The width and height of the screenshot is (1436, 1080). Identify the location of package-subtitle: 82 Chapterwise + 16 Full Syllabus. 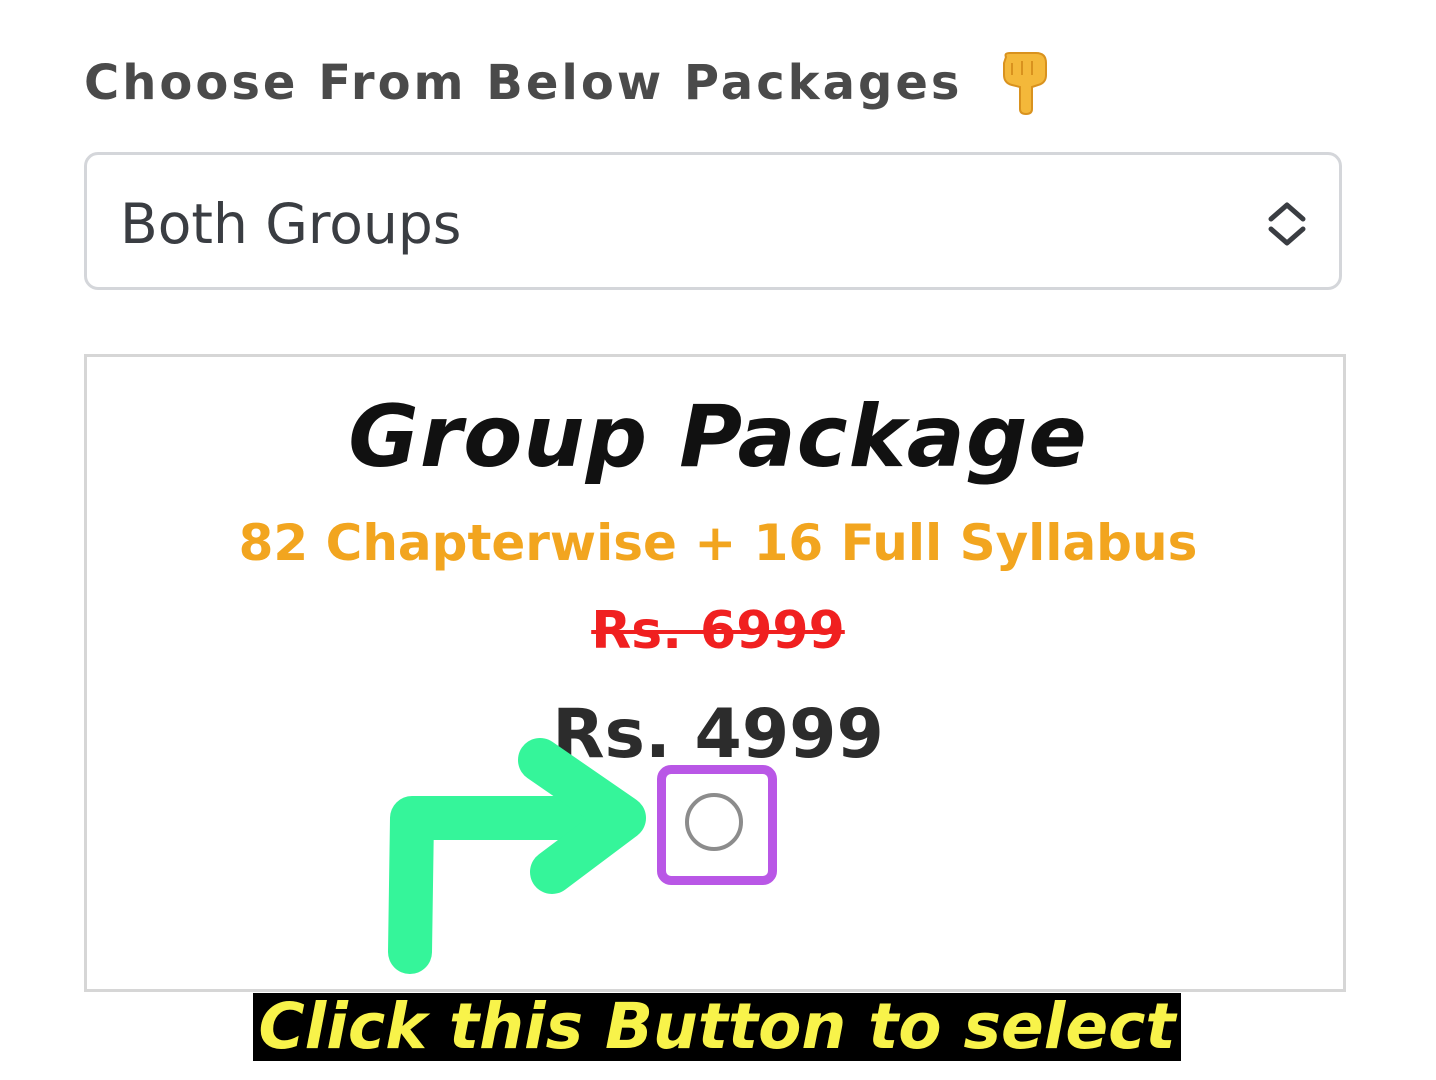
(718, 543).